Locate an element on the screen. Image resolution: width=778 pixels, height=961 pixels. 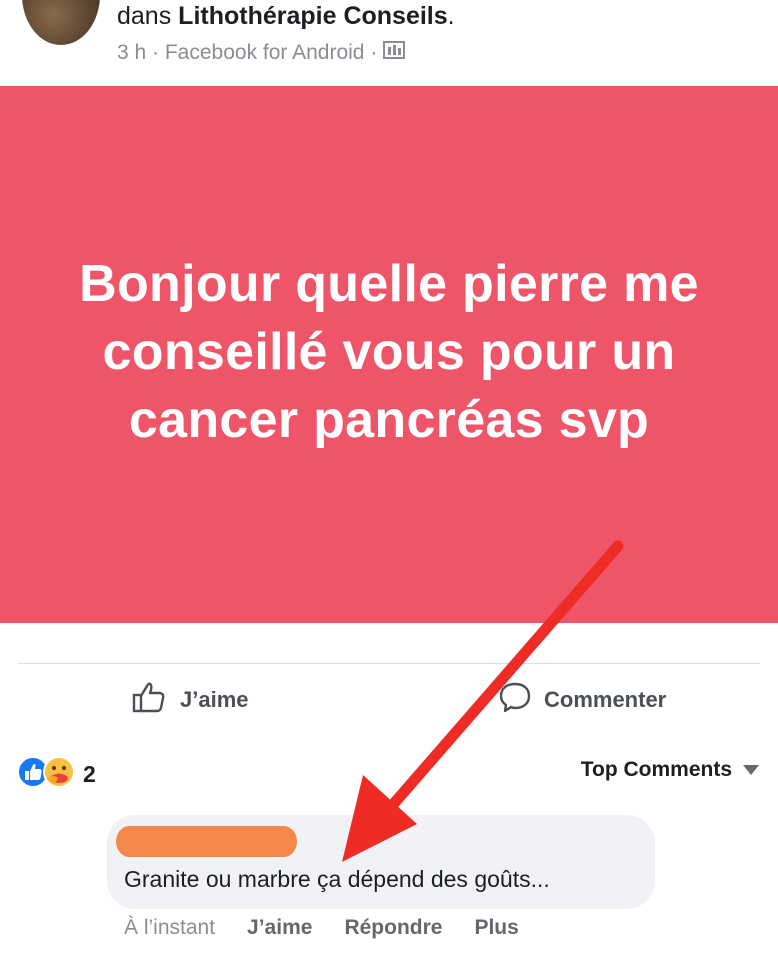
comments-filter-label: Top Comments is located at coordinates (656, 769).